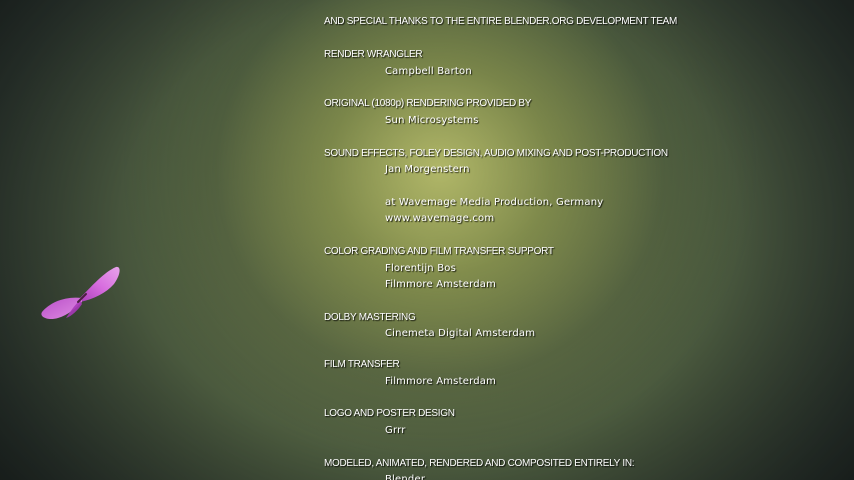 This screenshot has height=480, width=854. What do you see at coordinates (428, 71) in the screenshot?
I see `credit-name: Campbell Barton` at bounding box center [428, 71].